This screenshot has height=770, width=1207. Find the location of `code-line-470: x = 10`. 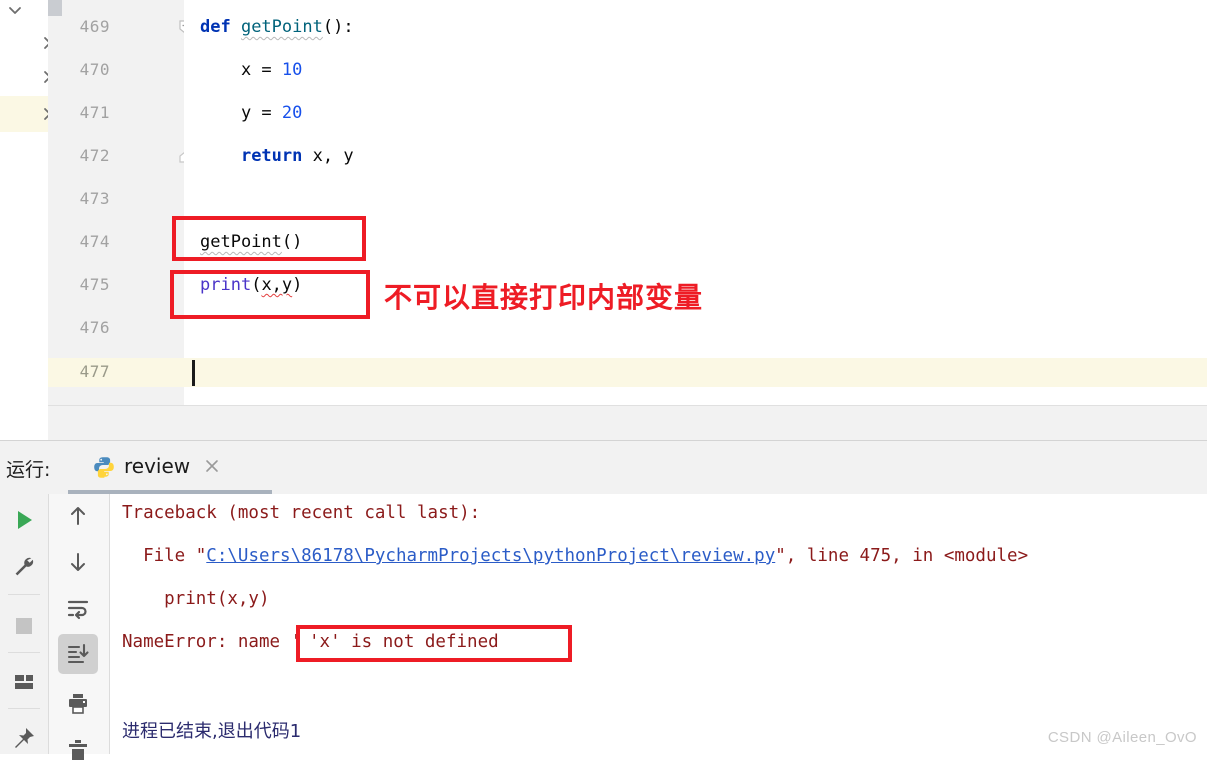

code-line-470: x = 10 is located at coordinates (251, 70).